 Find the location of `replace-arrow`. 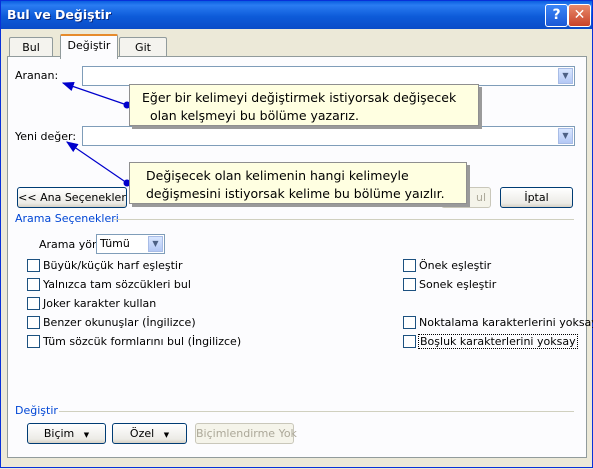

replace-arrow is located at coordinates (97, 162).